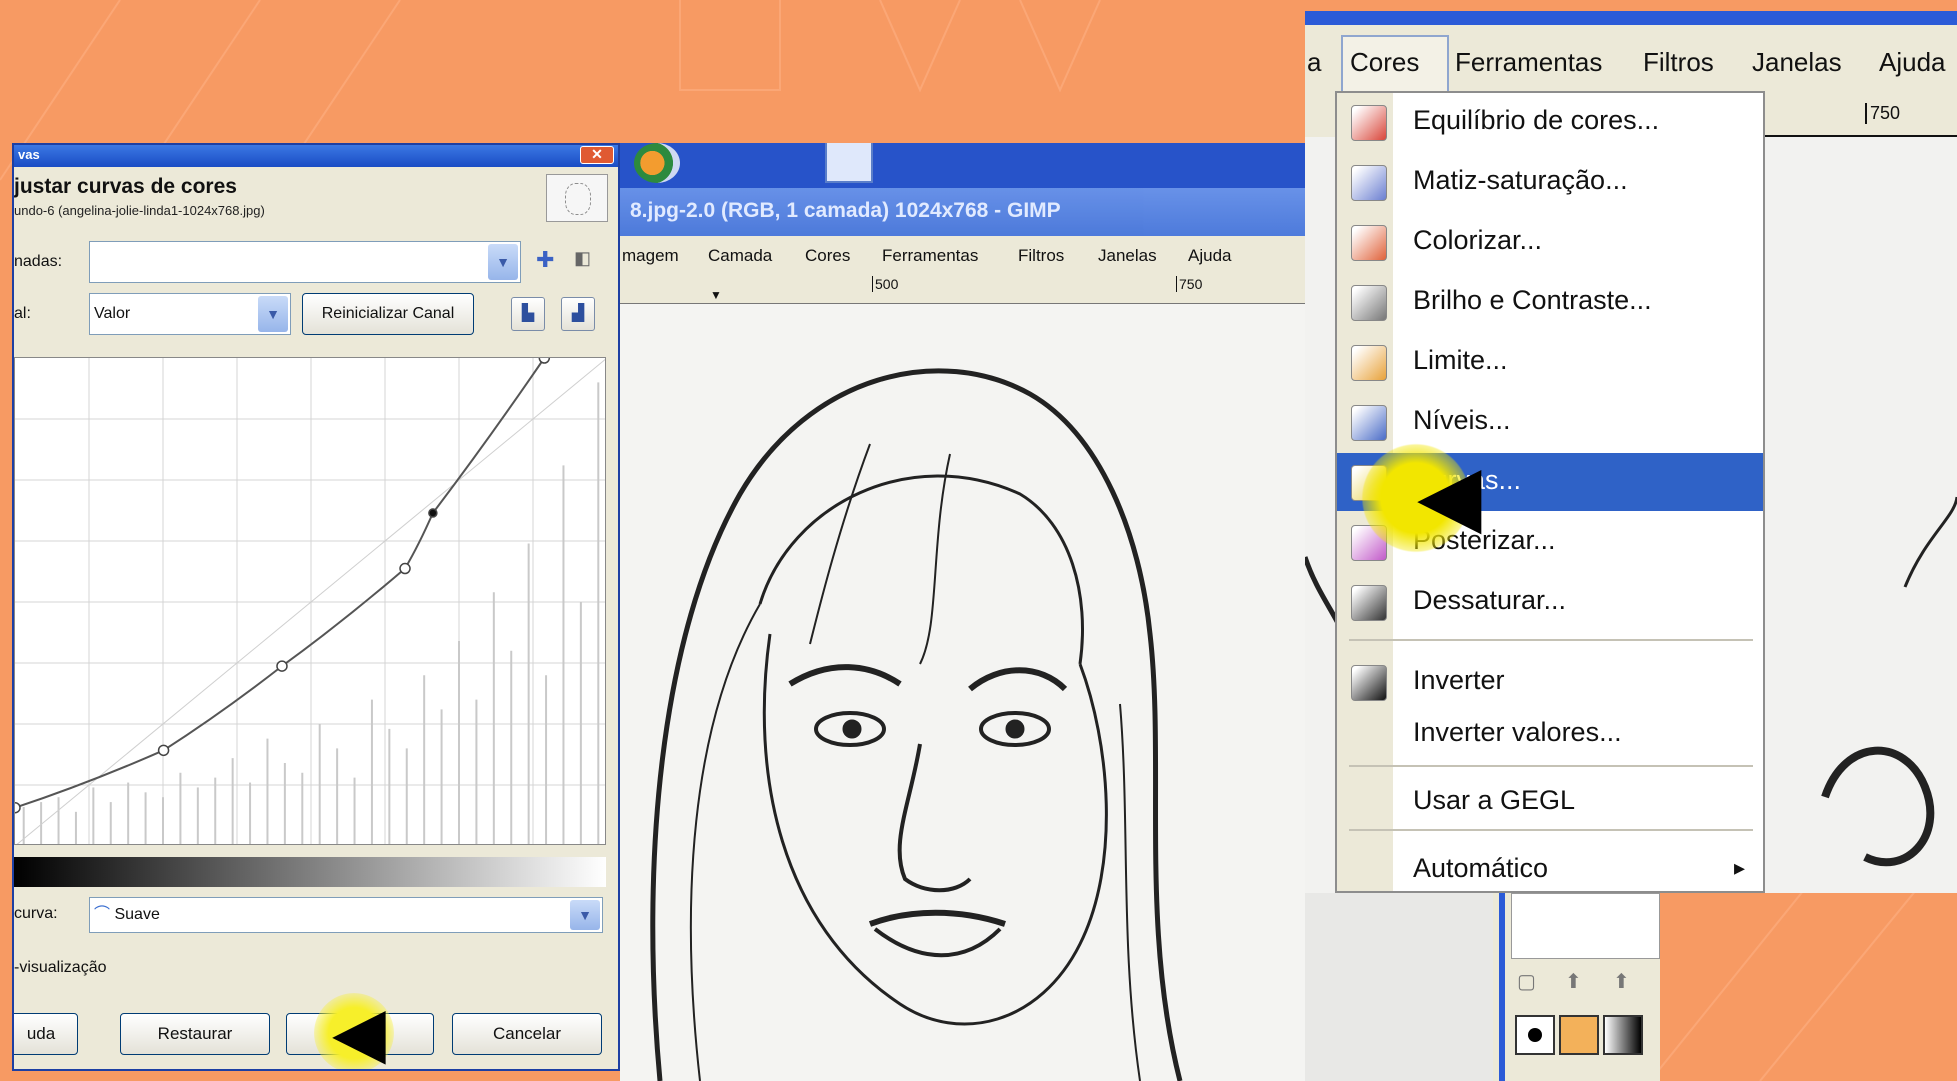  Describe the element at coordinates (1494, 800) in the screenshot. I see `menu-item-label: Usar a GEGL` at that location.